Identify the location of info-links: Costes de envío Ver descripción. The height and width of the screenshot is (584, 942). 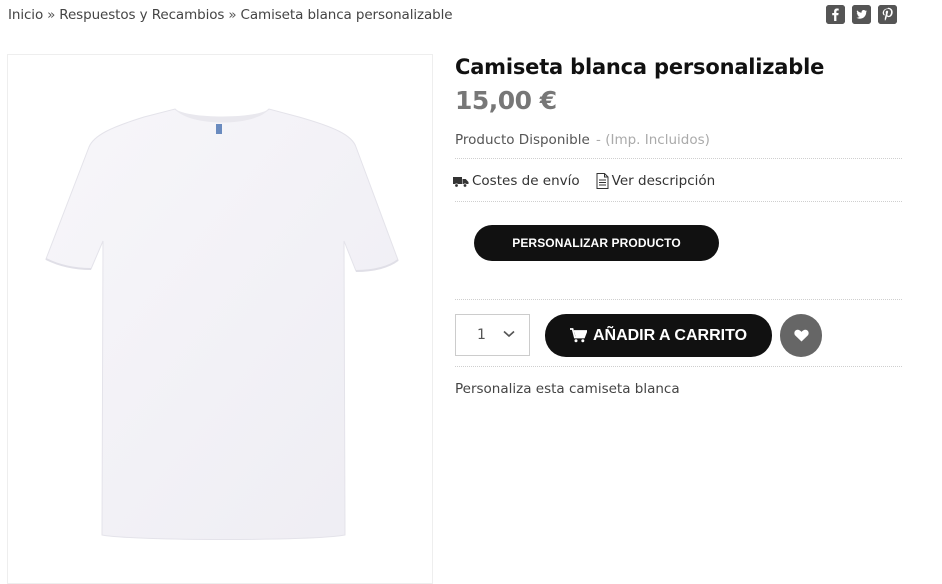
(584, 181).